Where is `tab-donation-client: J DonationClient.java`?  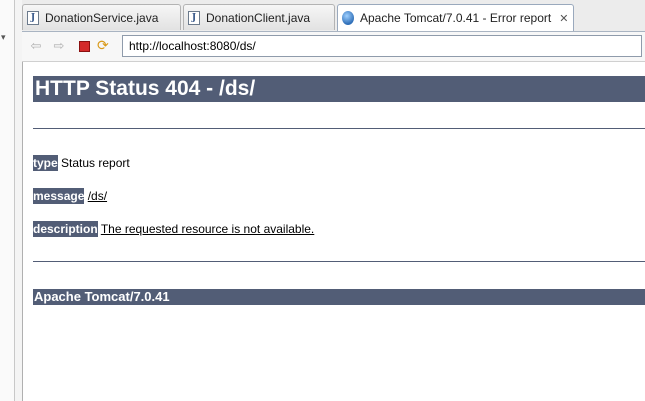 tab-donation-client: J DonationClient.java is located at coordinates (259, 17).